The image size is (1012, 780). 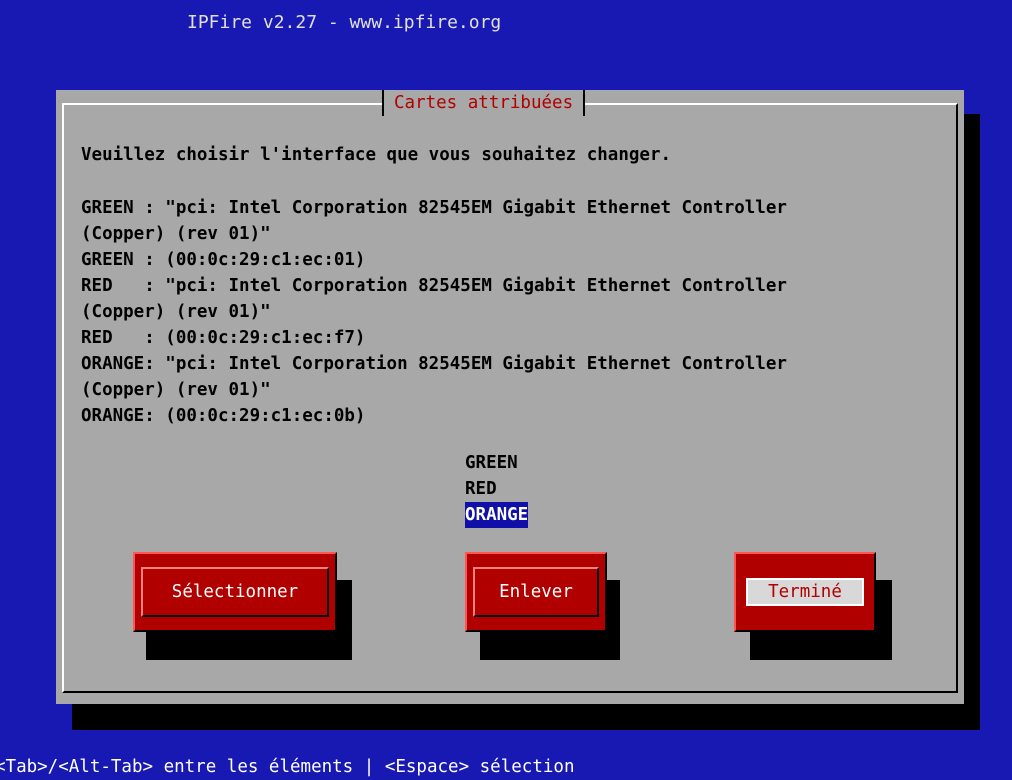 What do you see at coordinates (223, 416) in the screenshot?
I see `info-line: ORANGE: (00:0c:29:c1:ec:0b)` at bounding box center [223, 416].